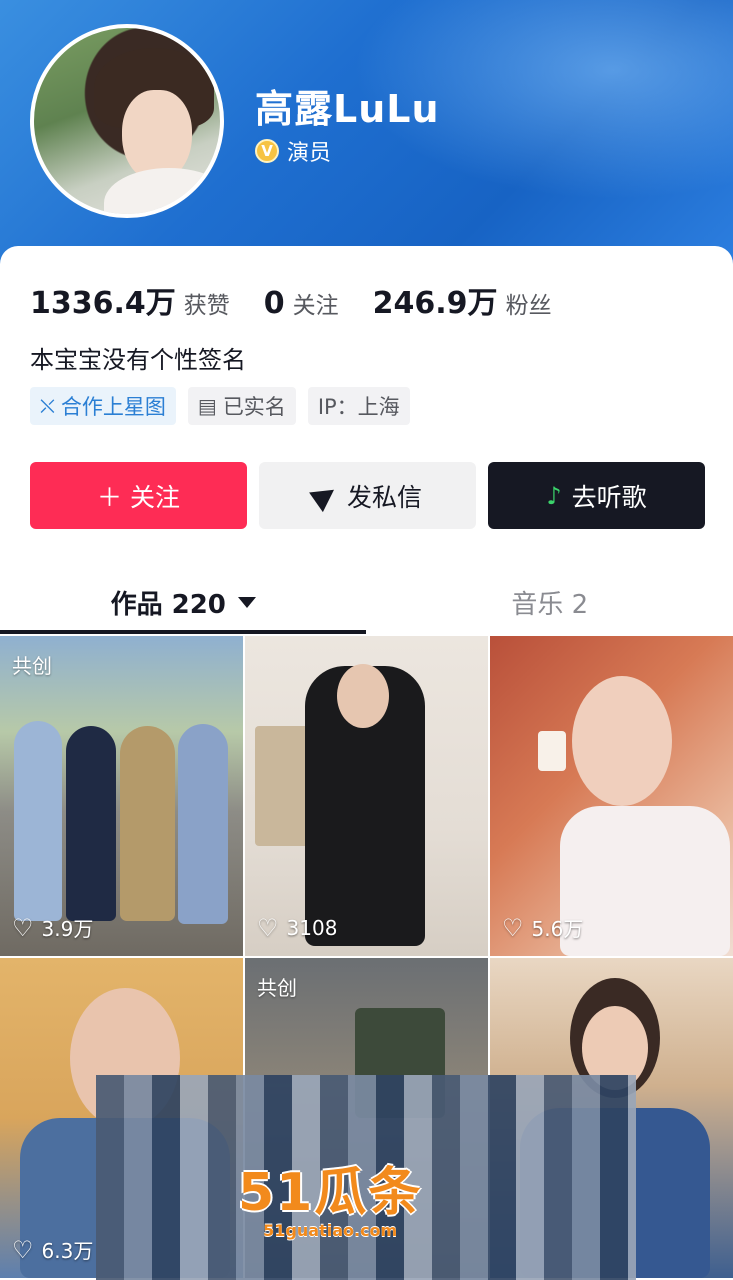  Describe the element at coordinates (207, 406) in the screenshot. I see `id-card-icon: ▤` at that location.